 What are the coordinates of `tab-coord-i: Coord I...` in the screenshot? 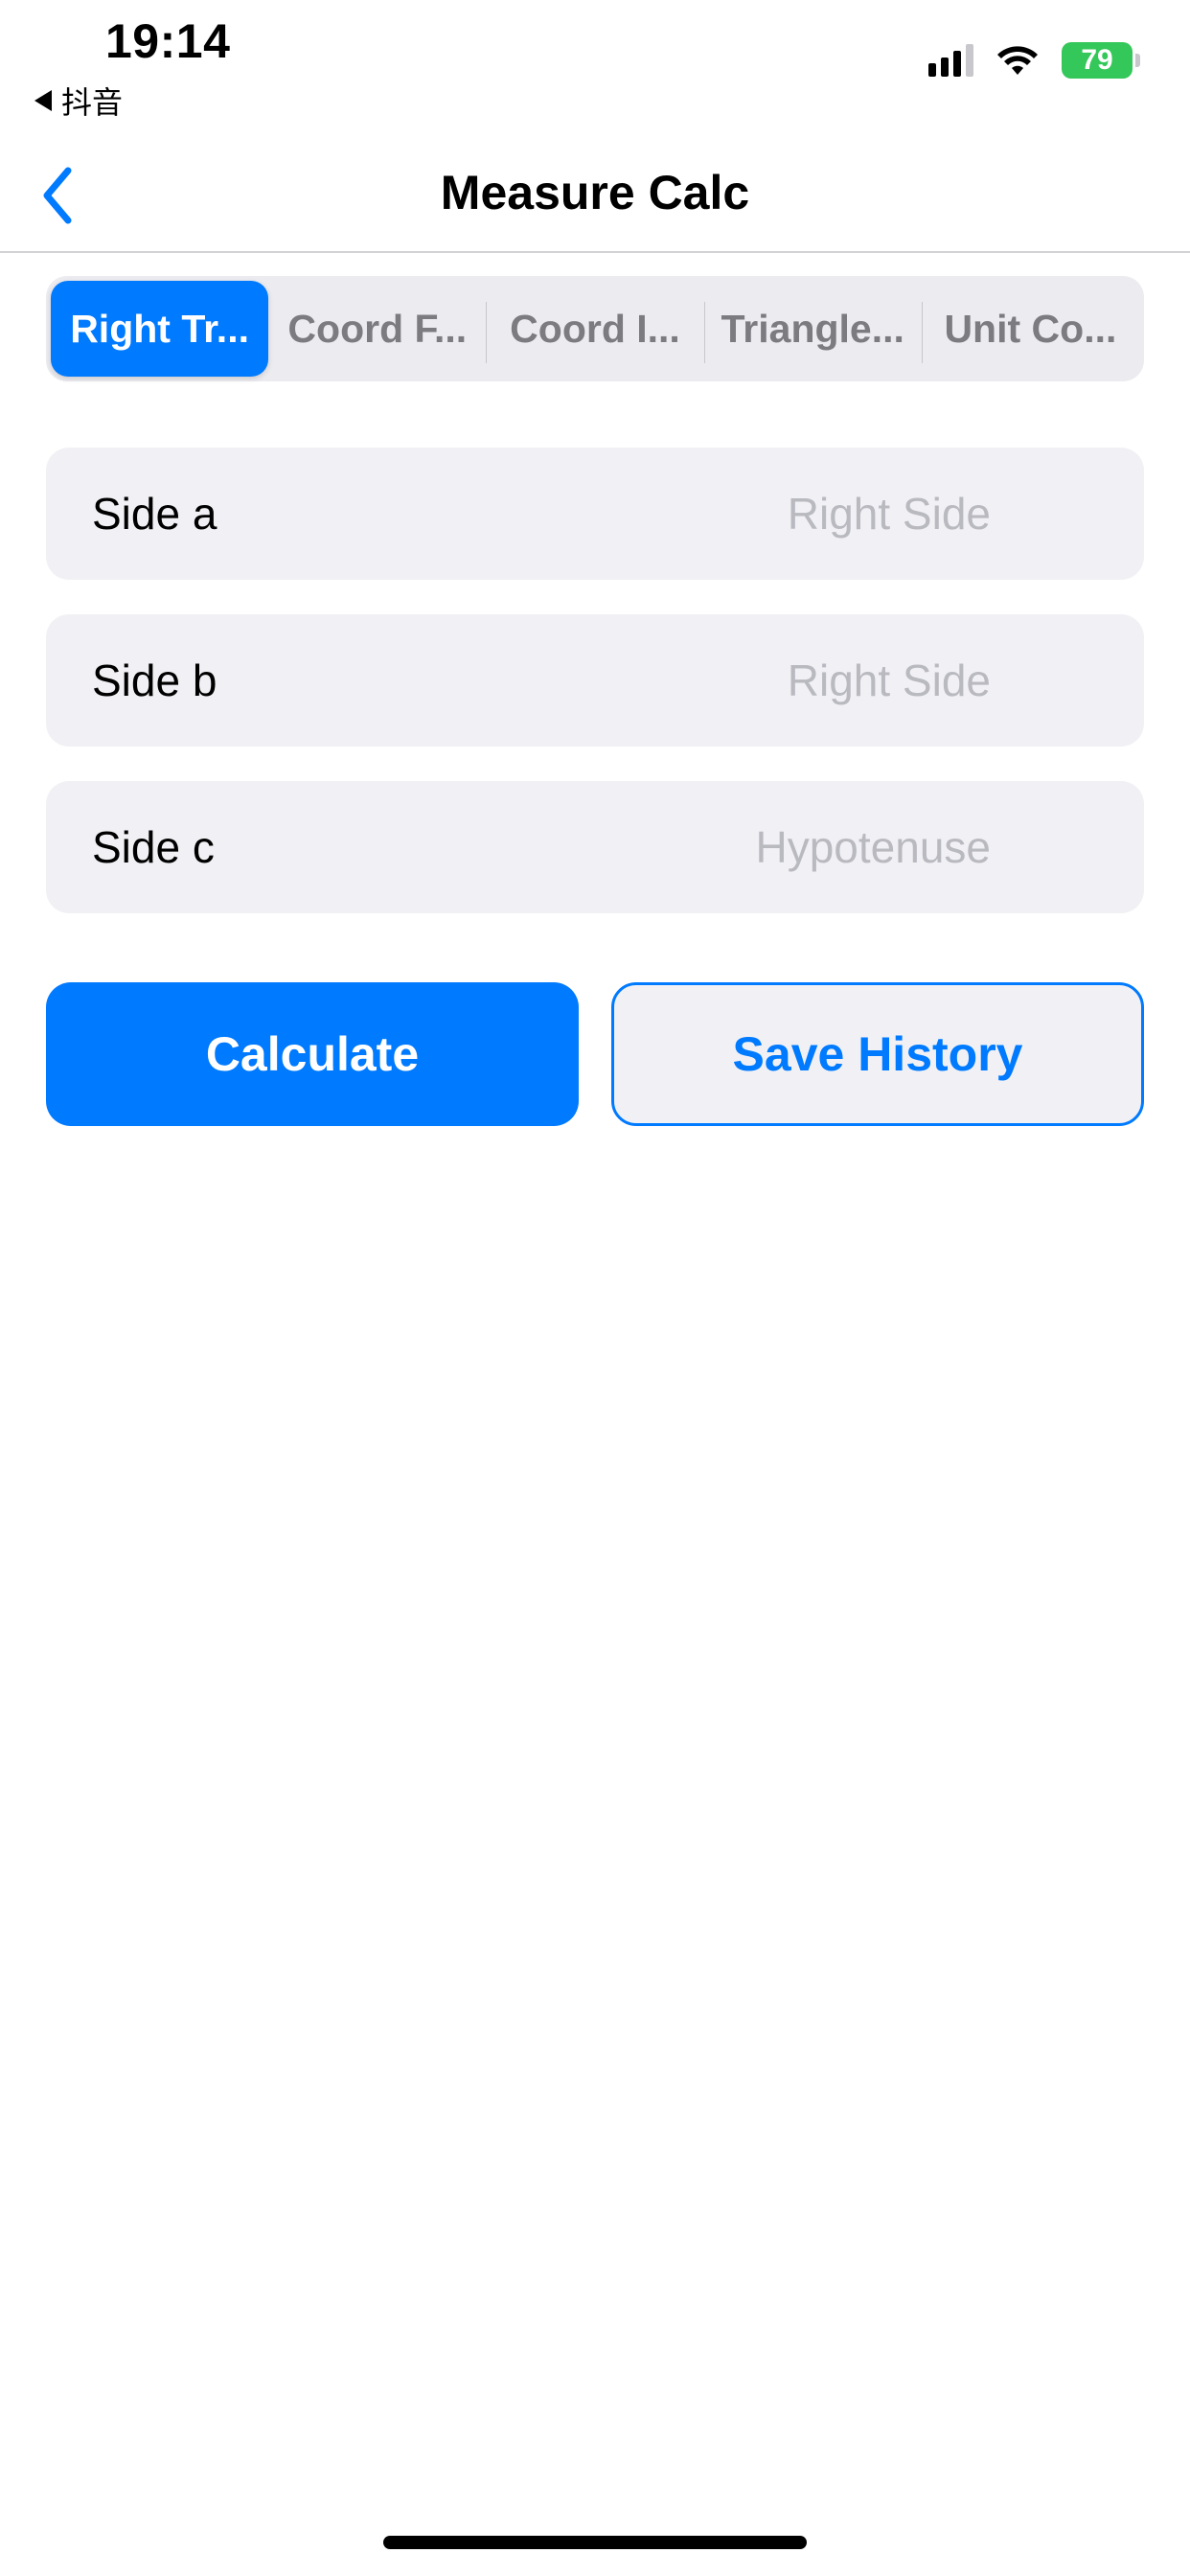 It's located at (594, 329).